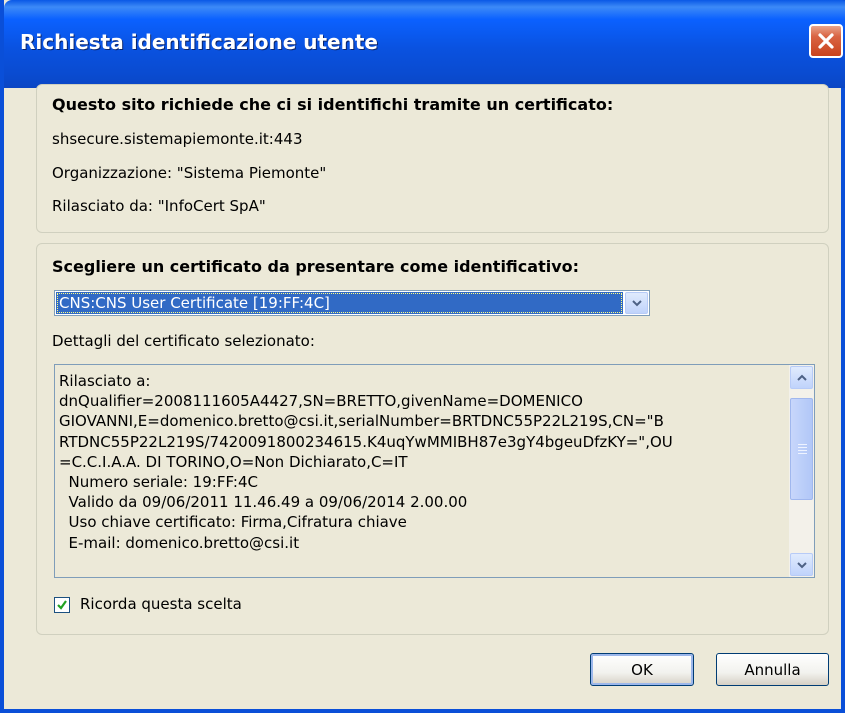  I want to click on window-title: Richiesta identificazione utente, so click(199, 42).